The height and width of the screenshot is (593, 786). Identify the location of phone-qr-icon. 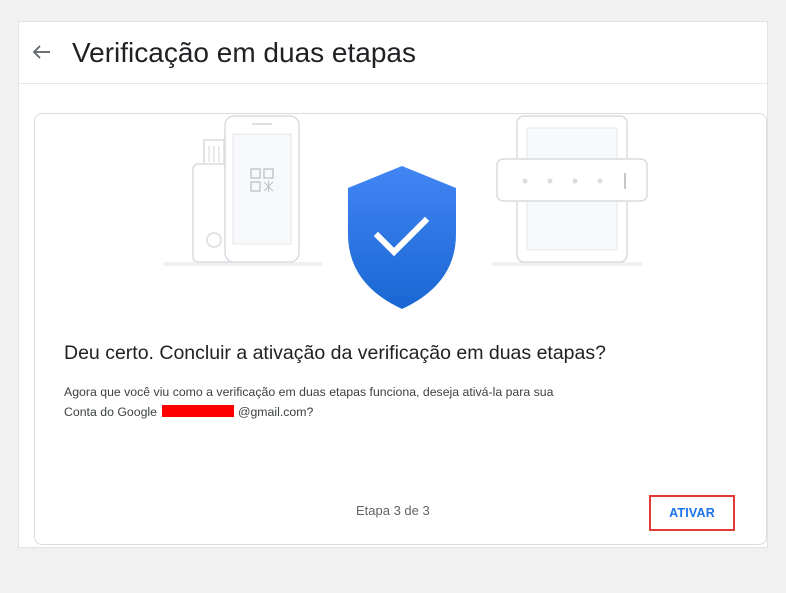
(262, 189).